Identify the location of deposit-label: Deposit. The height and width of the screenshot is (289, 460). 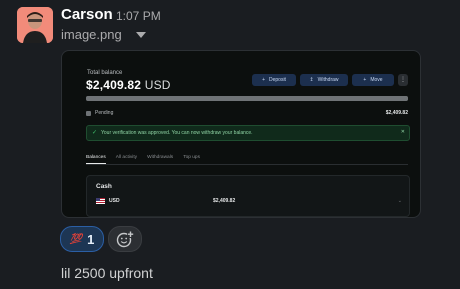
(277, 80).